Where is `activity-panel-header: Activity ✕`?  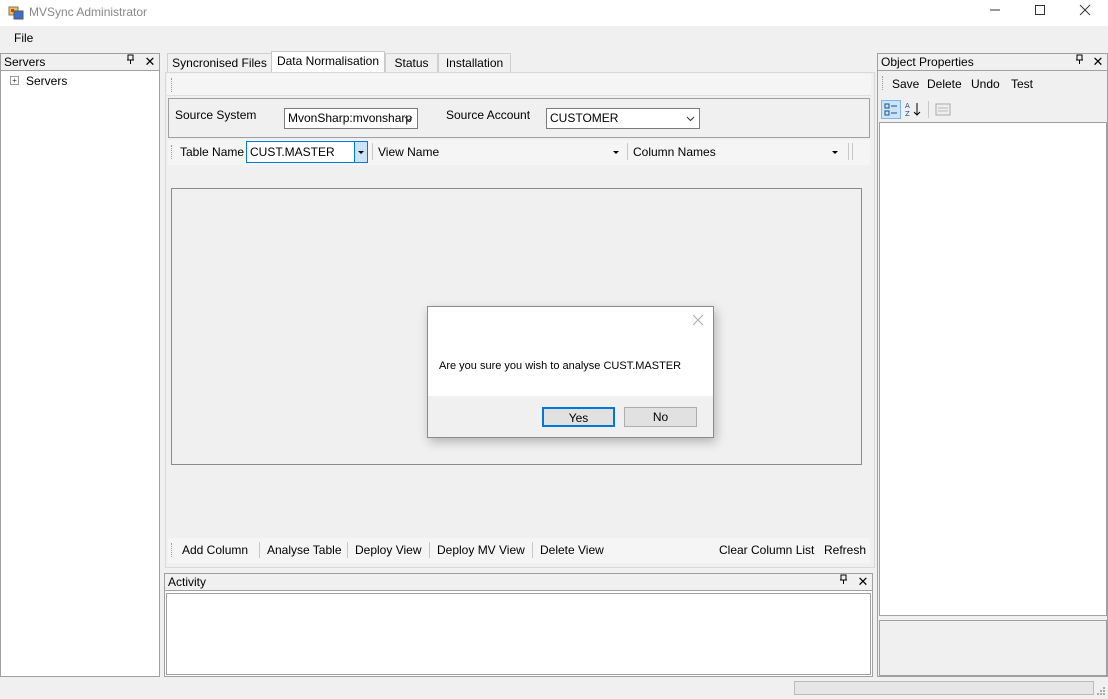 activity-panel-header: Activity ✕ is located at coordinates (518, 582).